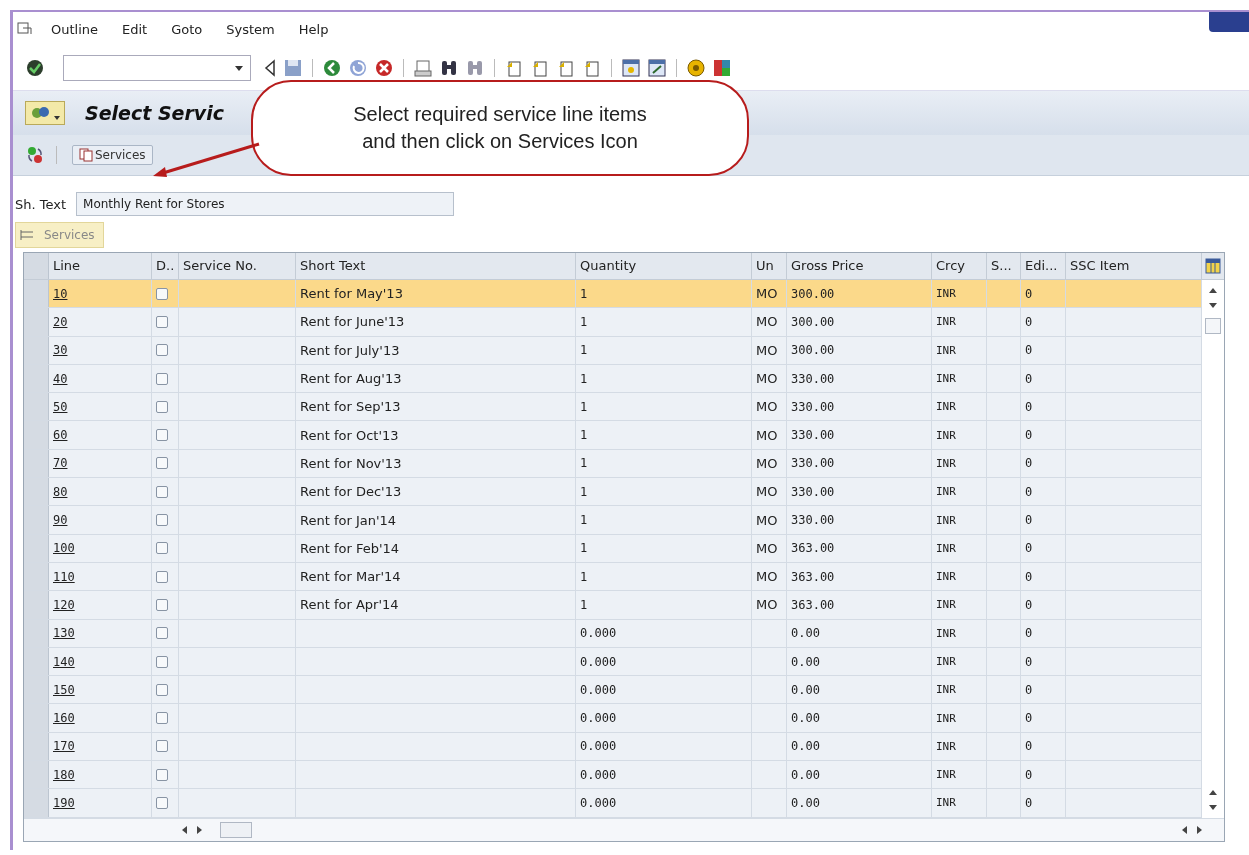  I want to click on line-number: 70, so click(60, 463).